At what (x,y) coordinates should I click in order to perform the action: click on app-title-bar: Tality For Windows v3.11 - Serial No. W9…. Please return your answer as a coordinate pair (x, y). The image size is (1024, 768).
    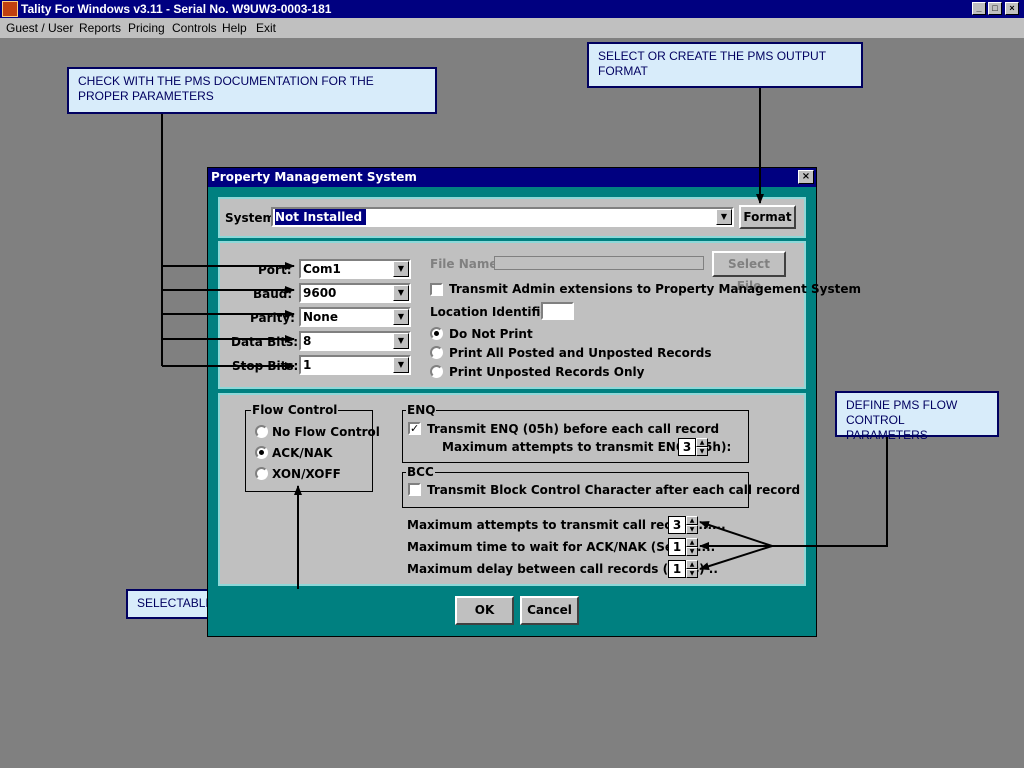
    Looking at the image, I should click on (512, 9).